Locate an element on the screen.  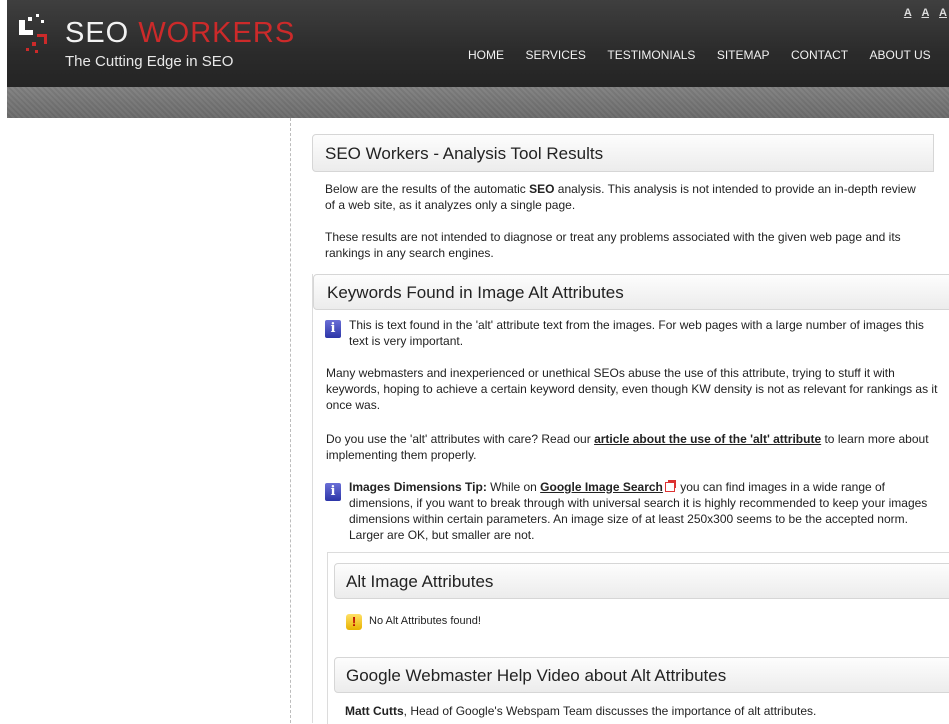
logo-icon is located at coordinates (37, 34).